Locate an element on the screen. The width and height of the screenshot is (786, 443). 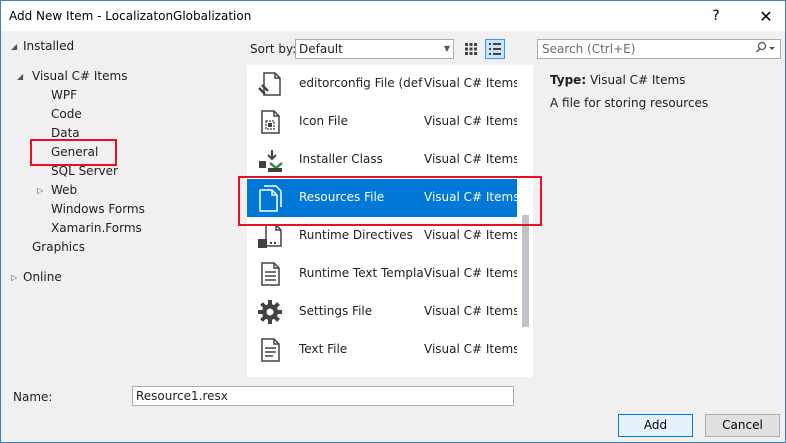
highlight-general-box is located at coordinates (73, 152).